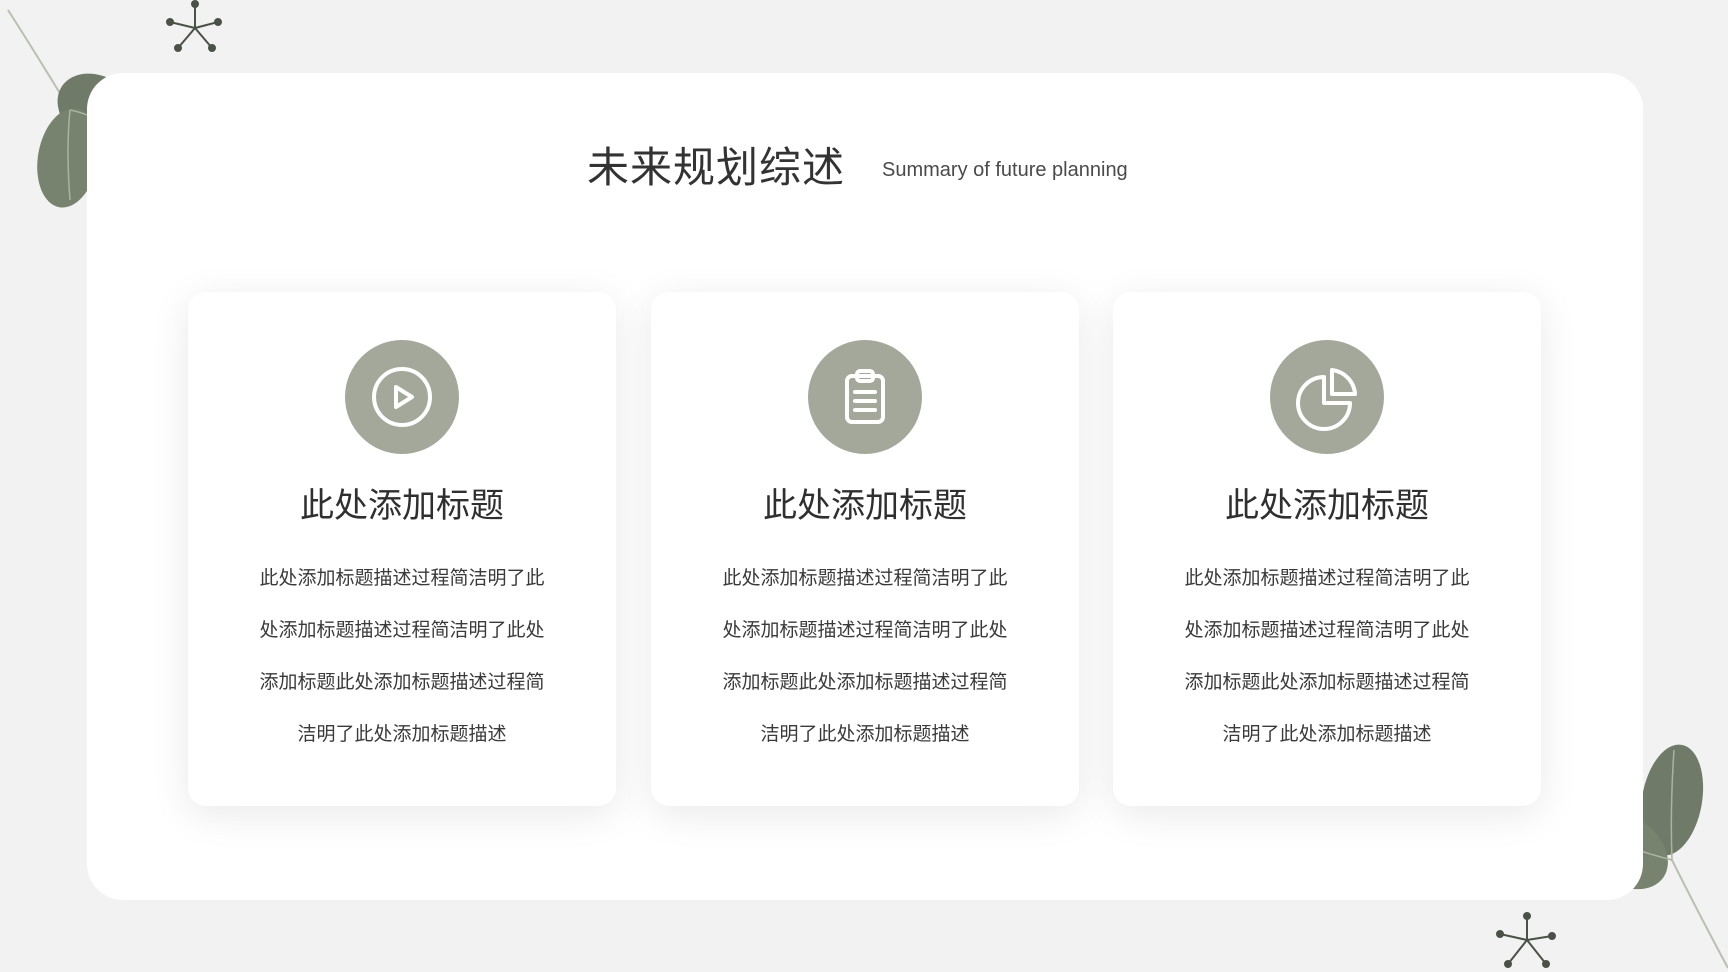 The width and height of the screenshot is (1728, 972). I want to click on clipboard-icon, so click(865, 396).